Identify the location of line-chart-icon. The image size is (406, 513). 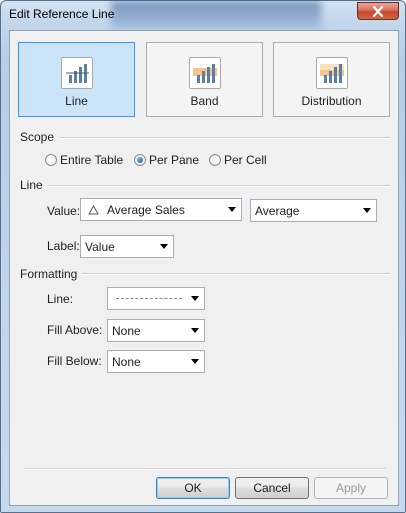
(76, 73).